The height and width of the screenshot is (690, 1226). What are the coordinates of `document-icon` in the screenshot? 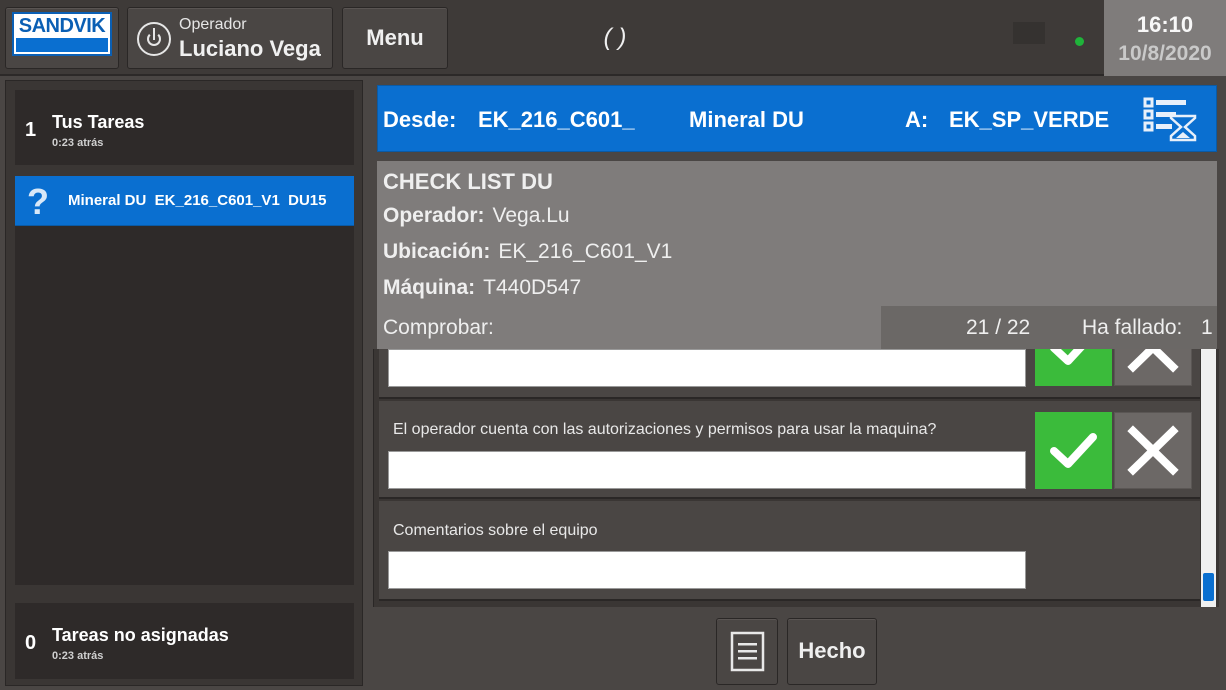 It's located at (747, 651).